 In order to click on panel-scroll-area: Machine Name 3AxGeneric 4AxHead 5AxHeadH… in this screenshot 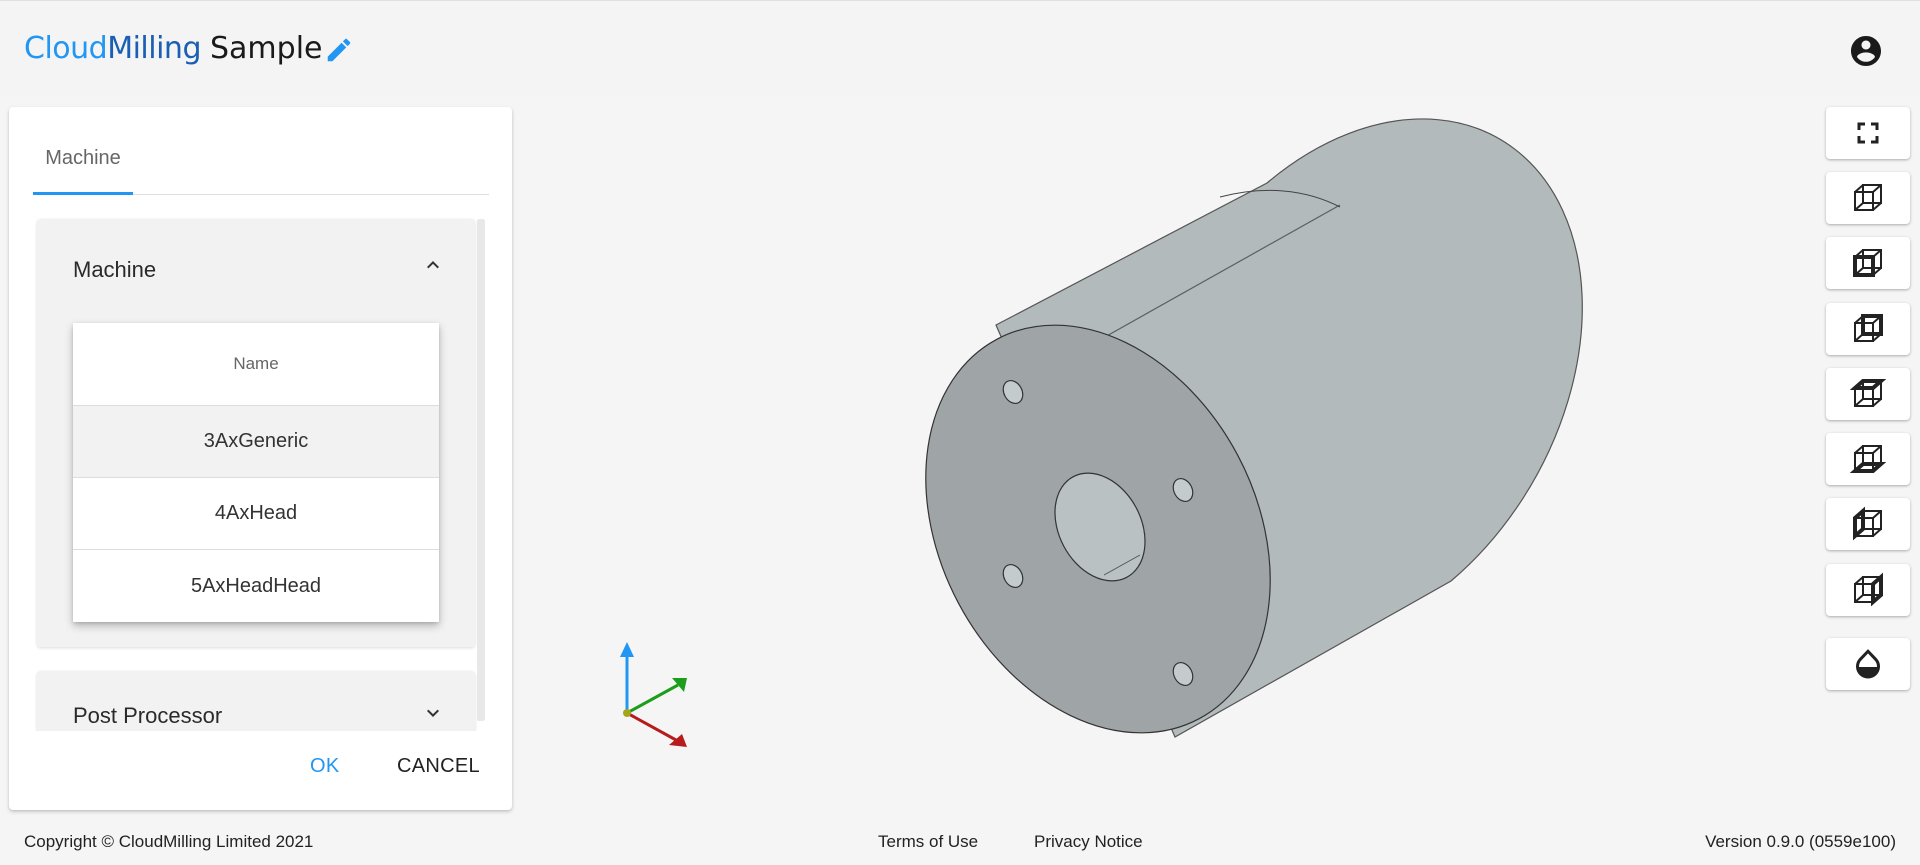, I will do `click(260, 472)`.